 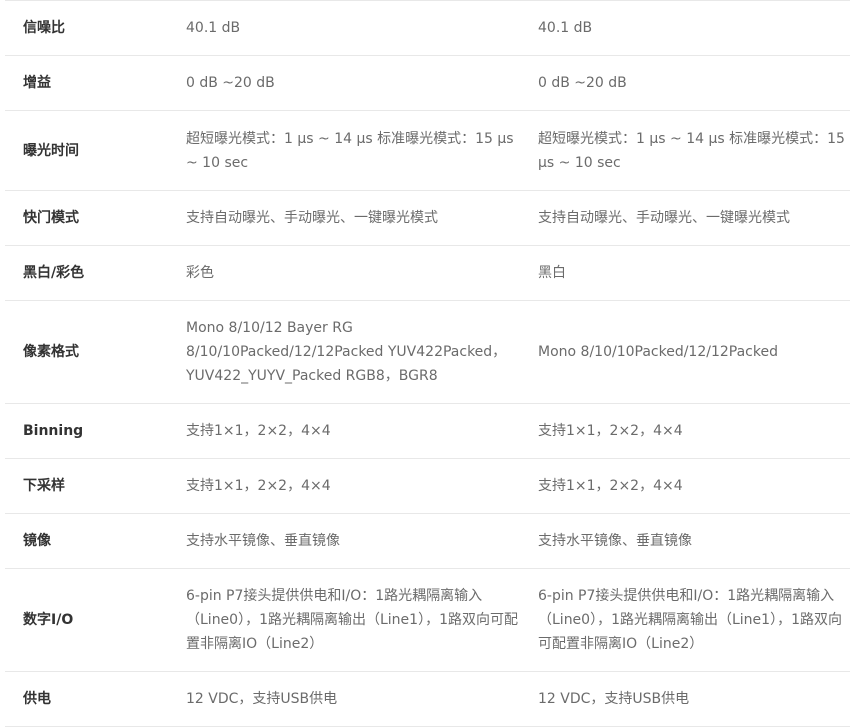 I want to click on table-row: 黑白/彩色 彩色 黑白, so click(x=427, y=273).